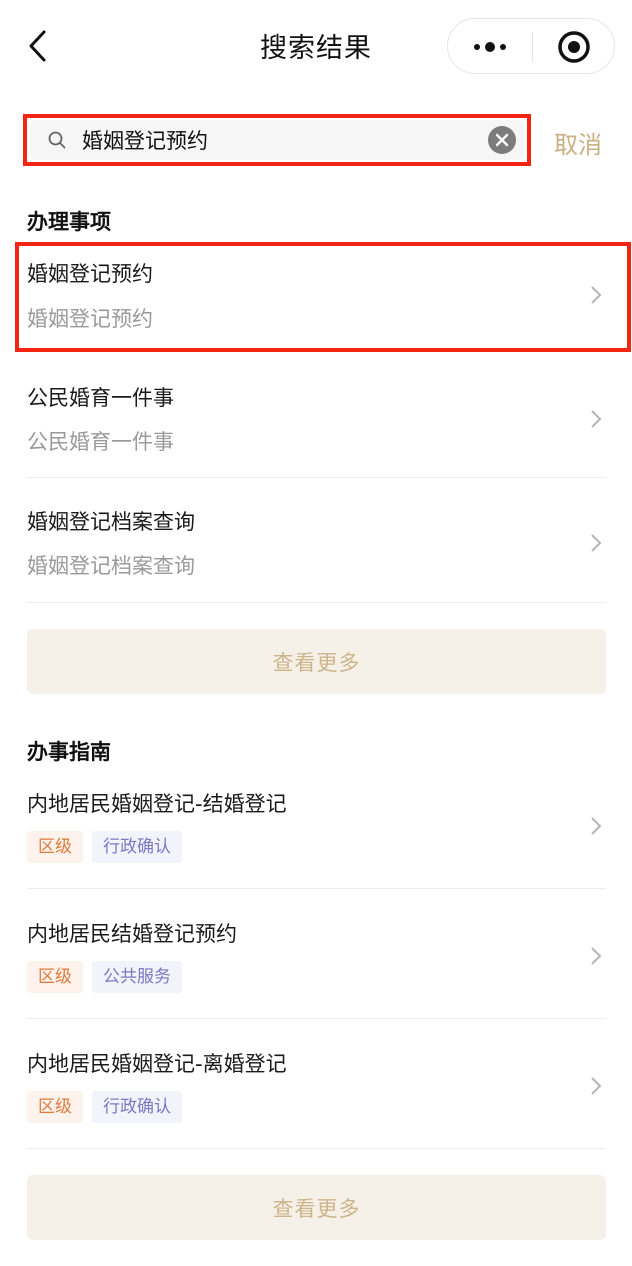 The width and height of the screenshot is (632, 1266). I want to click on item-title: 婚姻登记档案查询, so click(111, 522).